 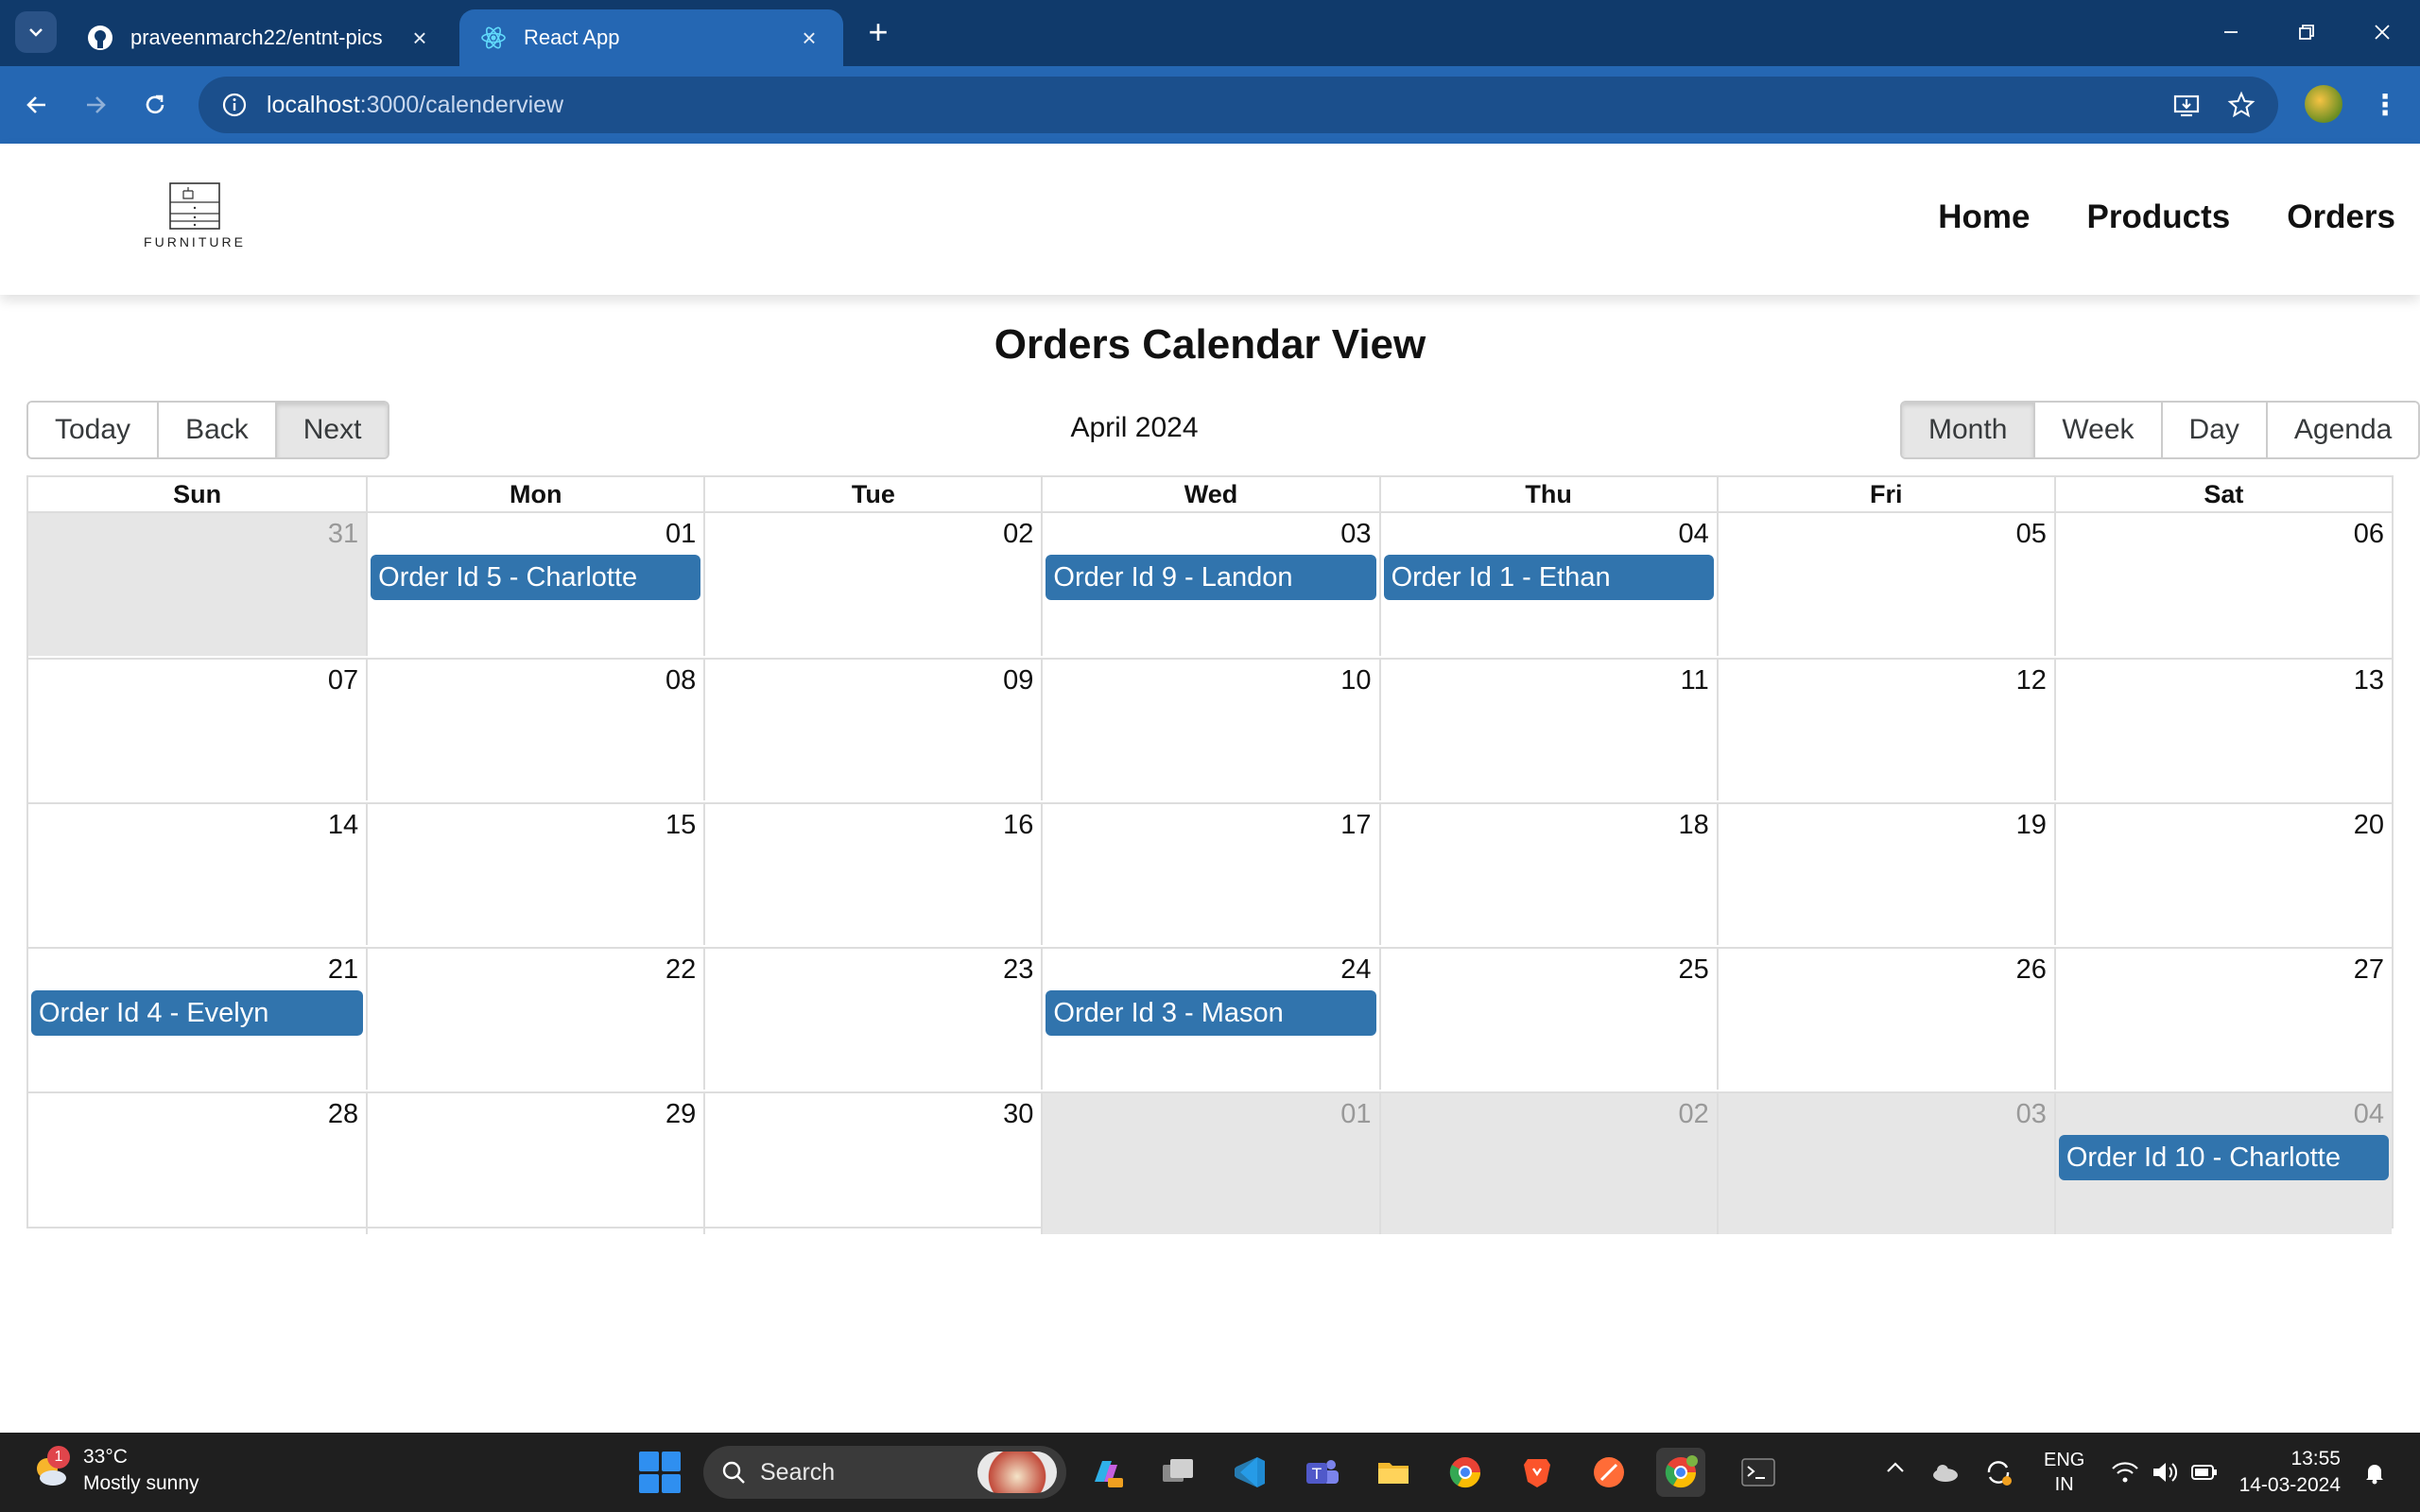 I want to click on day-cell: 26, so click(x=1885, y=1019).